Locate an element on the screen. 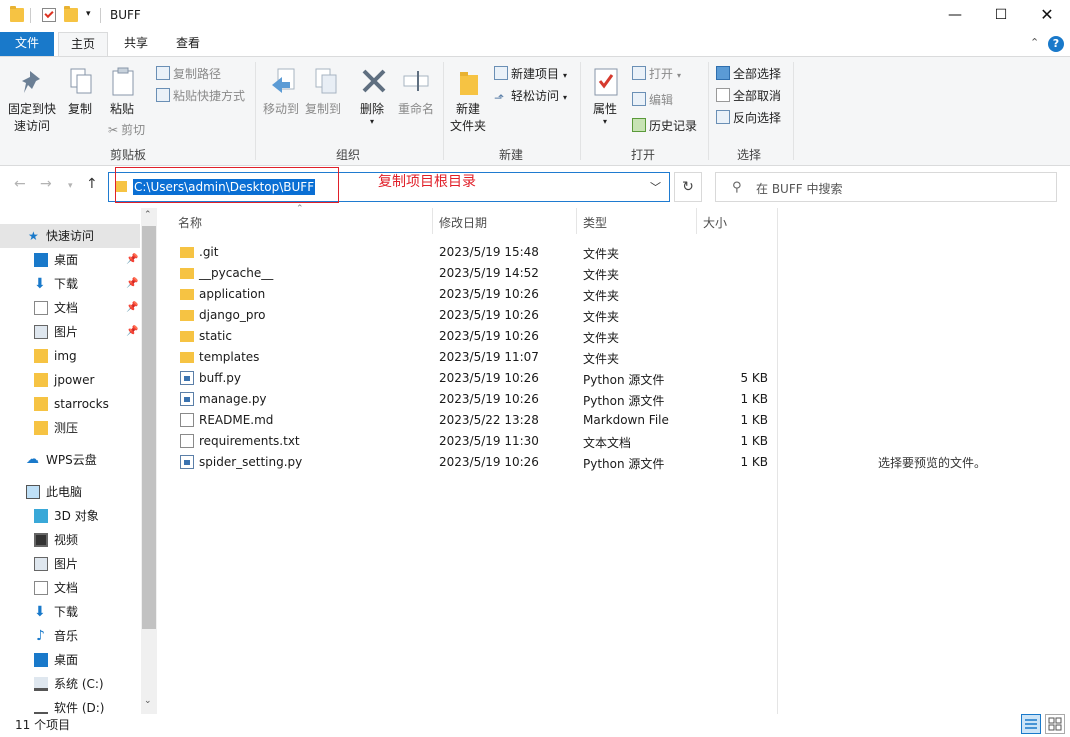 This screenshot has width=1070, height=737. file-row: __pycache__ 2023/5/19 14:52 文件夹 is located at coordinates (475, 273).